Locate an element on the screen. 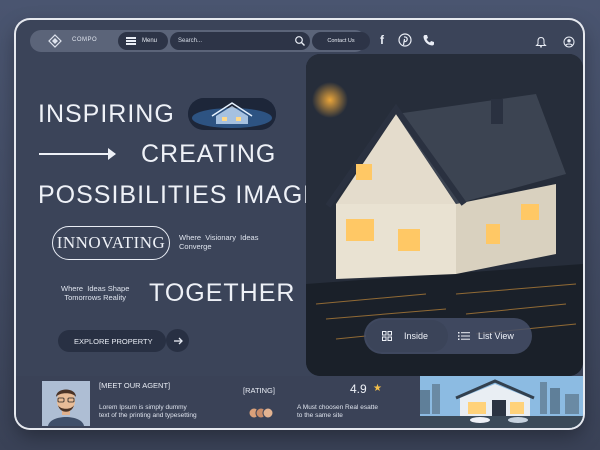 The height and width of the screenshot is (450, 600). logo-icon is located at coordinates (55, 41).